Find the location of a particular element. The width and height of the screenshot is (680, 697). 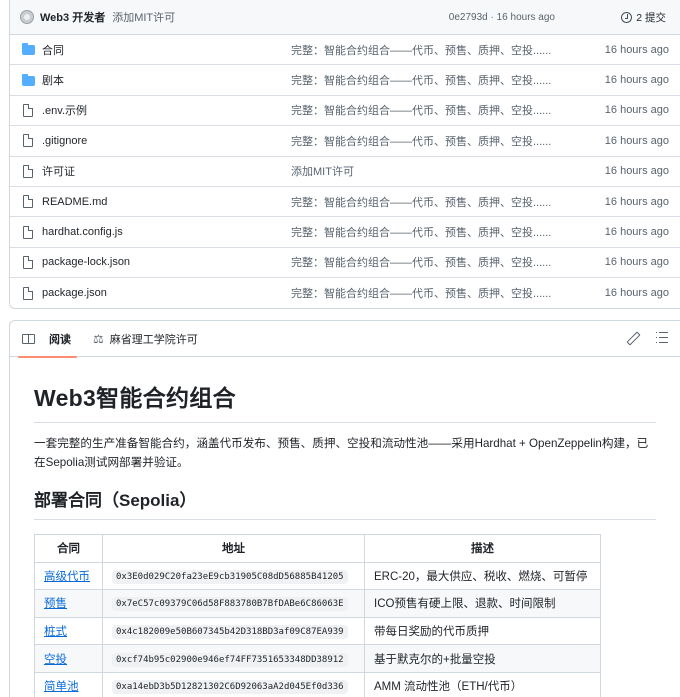

tab-readme-label: 阅读 is located at coordinates (60, 339).